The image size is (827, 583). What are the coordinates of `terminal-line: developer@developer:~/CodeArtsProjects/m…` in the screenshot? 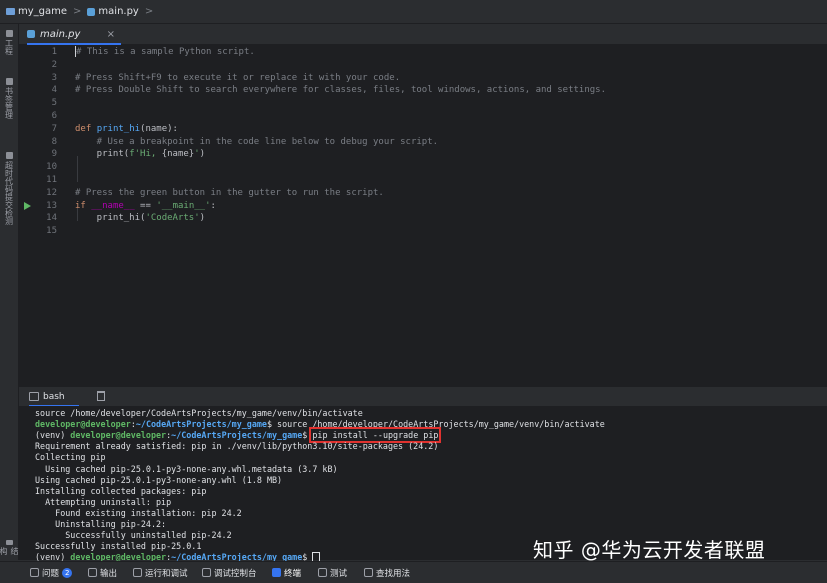 It's located at (320, 424).